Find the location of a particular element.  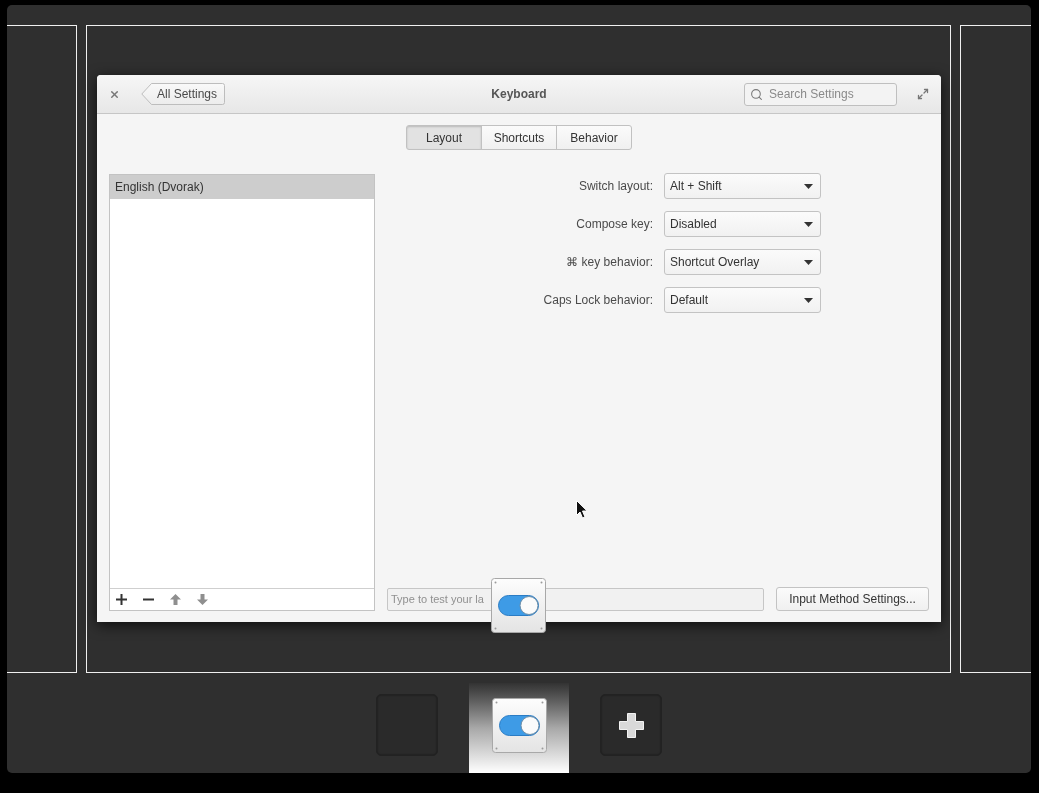

window-title: Keyboard is located at coordinates (519, 94).